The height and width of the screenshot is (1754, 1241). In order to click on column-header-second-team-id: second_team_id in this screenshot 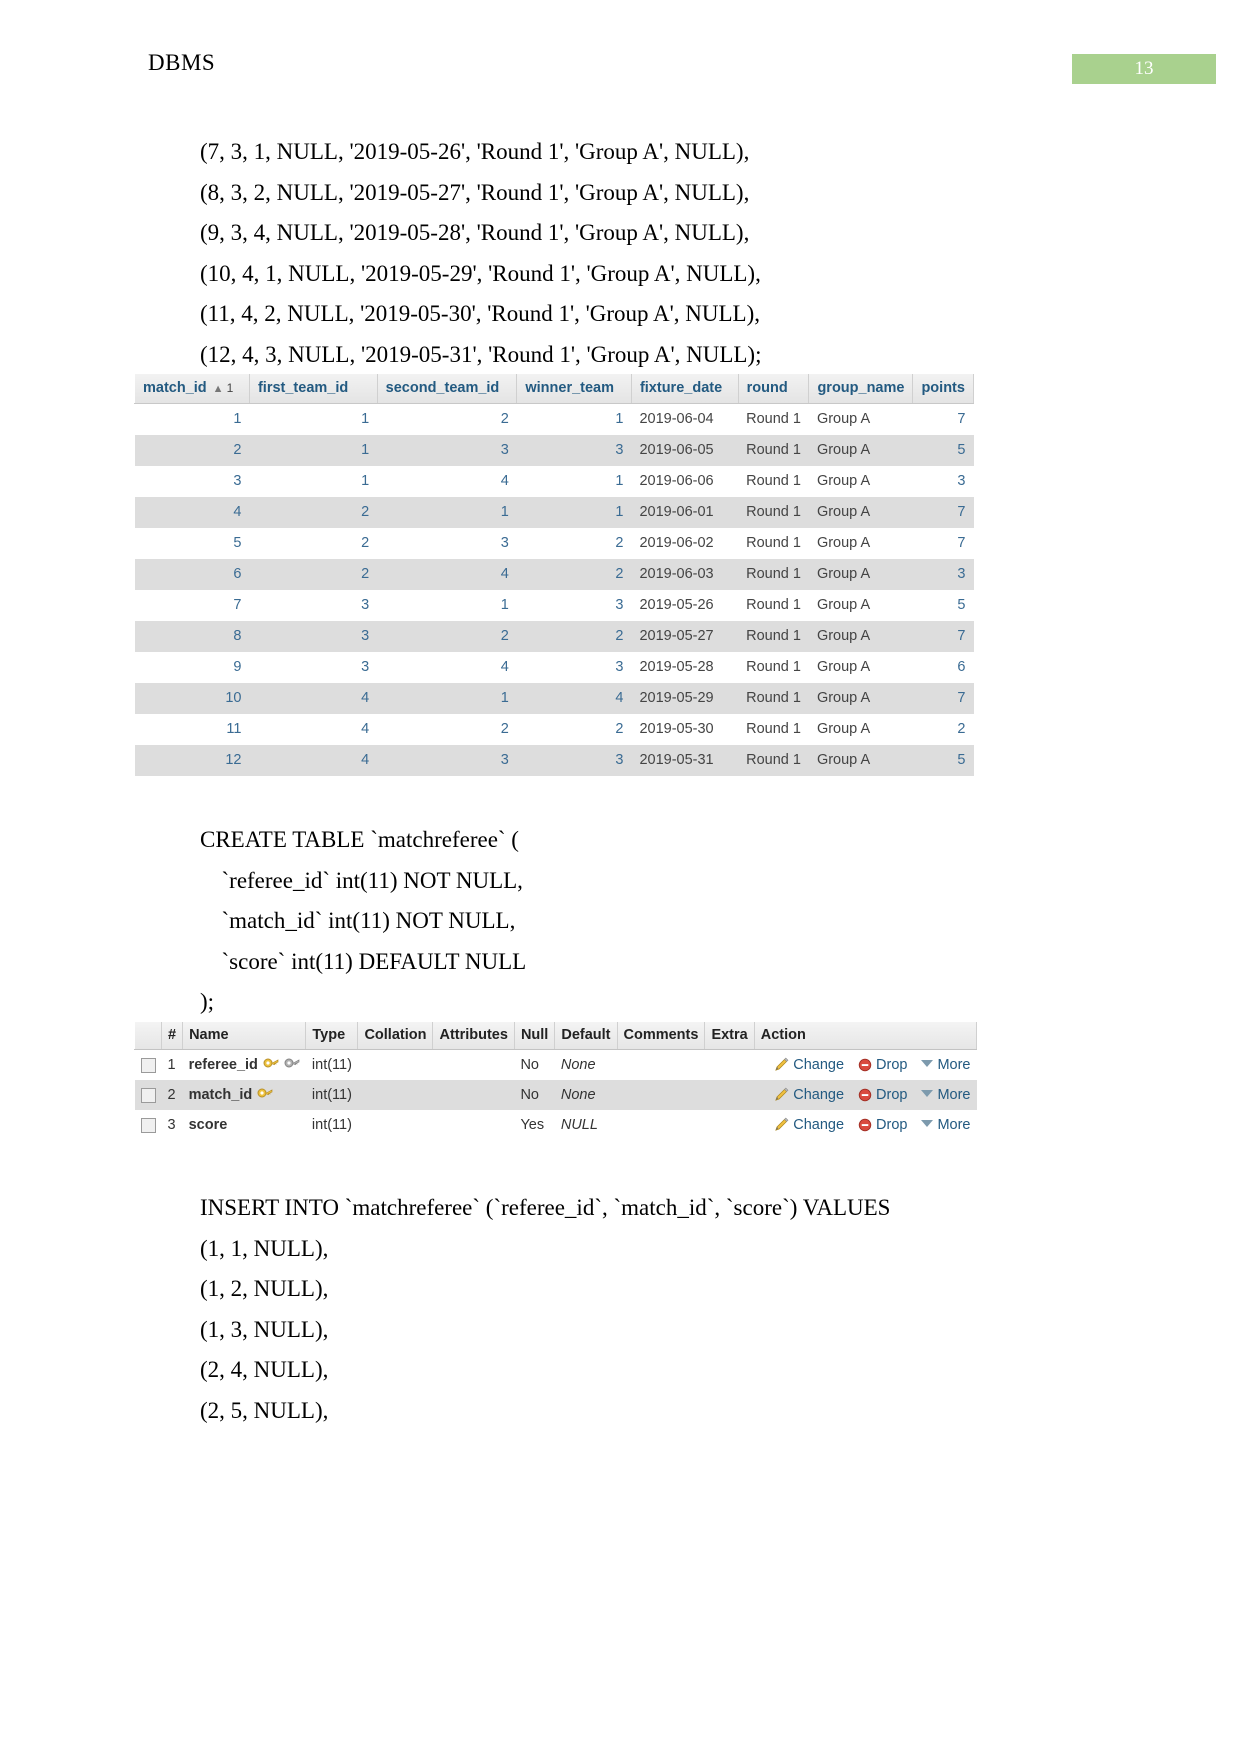, I will do `click(447, 389)`.